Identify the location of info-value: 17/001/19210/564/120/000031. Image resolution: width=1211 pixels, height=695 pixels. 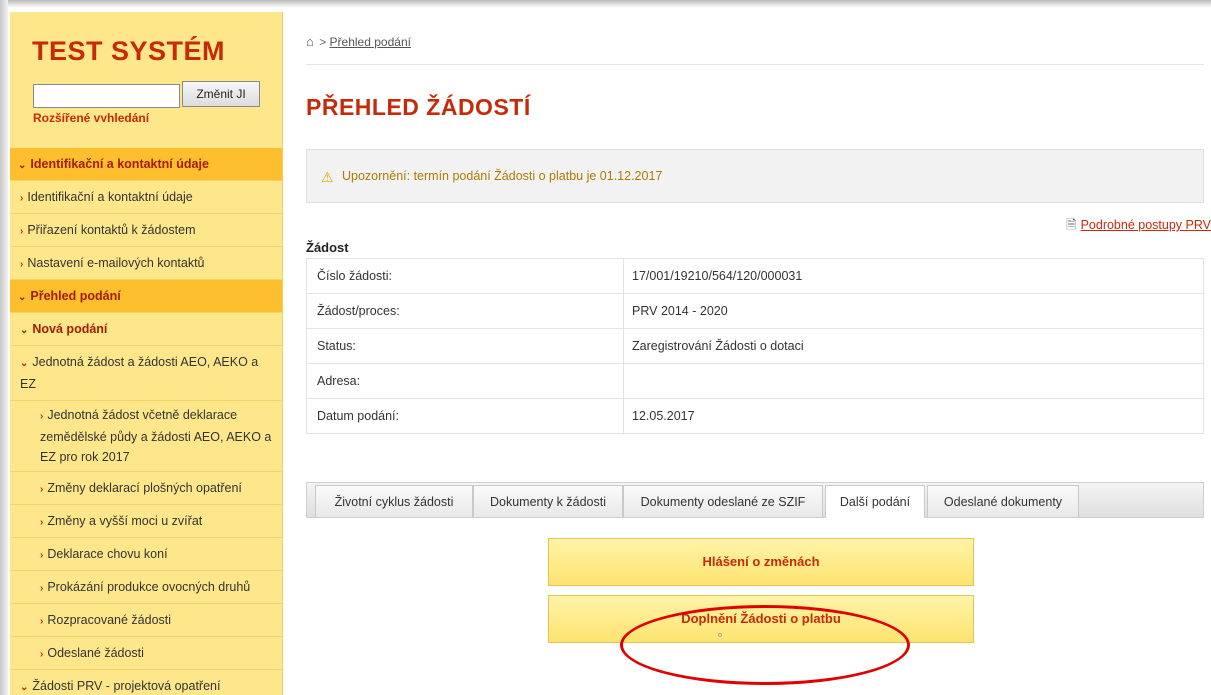
(913, 276).